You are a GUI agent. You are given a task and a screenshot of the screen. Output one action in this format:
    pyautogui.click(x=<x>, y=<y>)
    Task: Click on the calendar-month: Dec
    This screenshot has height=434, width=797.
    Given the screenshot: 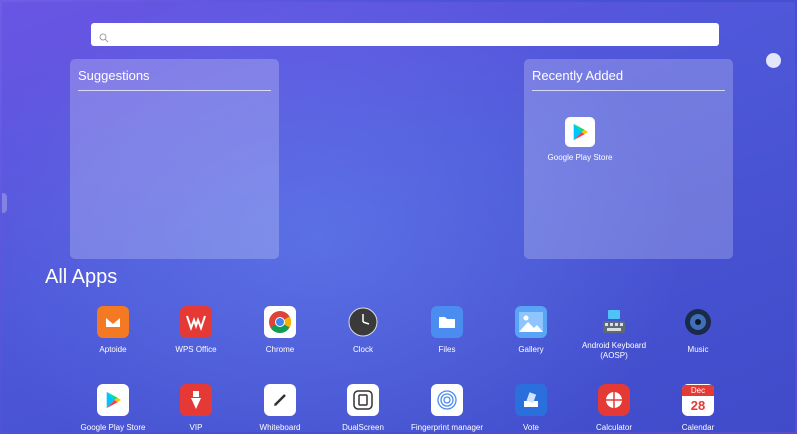 What is the action you would take?
    pyautogui.click(x=698, y=390)
    